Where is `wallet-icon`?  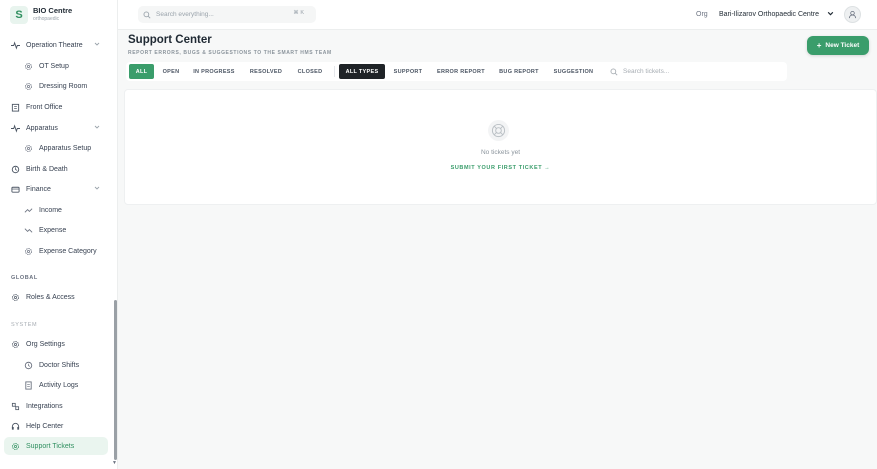
wallet-icon is located at coordinates (15, 189).